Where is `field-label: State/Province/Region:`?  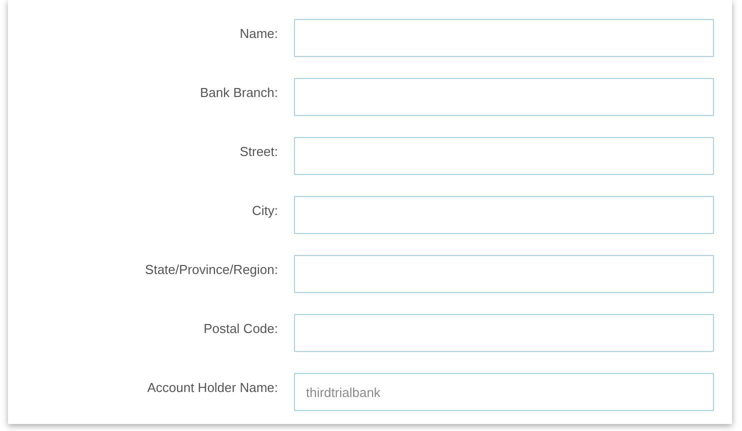 field-label: State/Province/Region: is located at coordinates (211, 269).